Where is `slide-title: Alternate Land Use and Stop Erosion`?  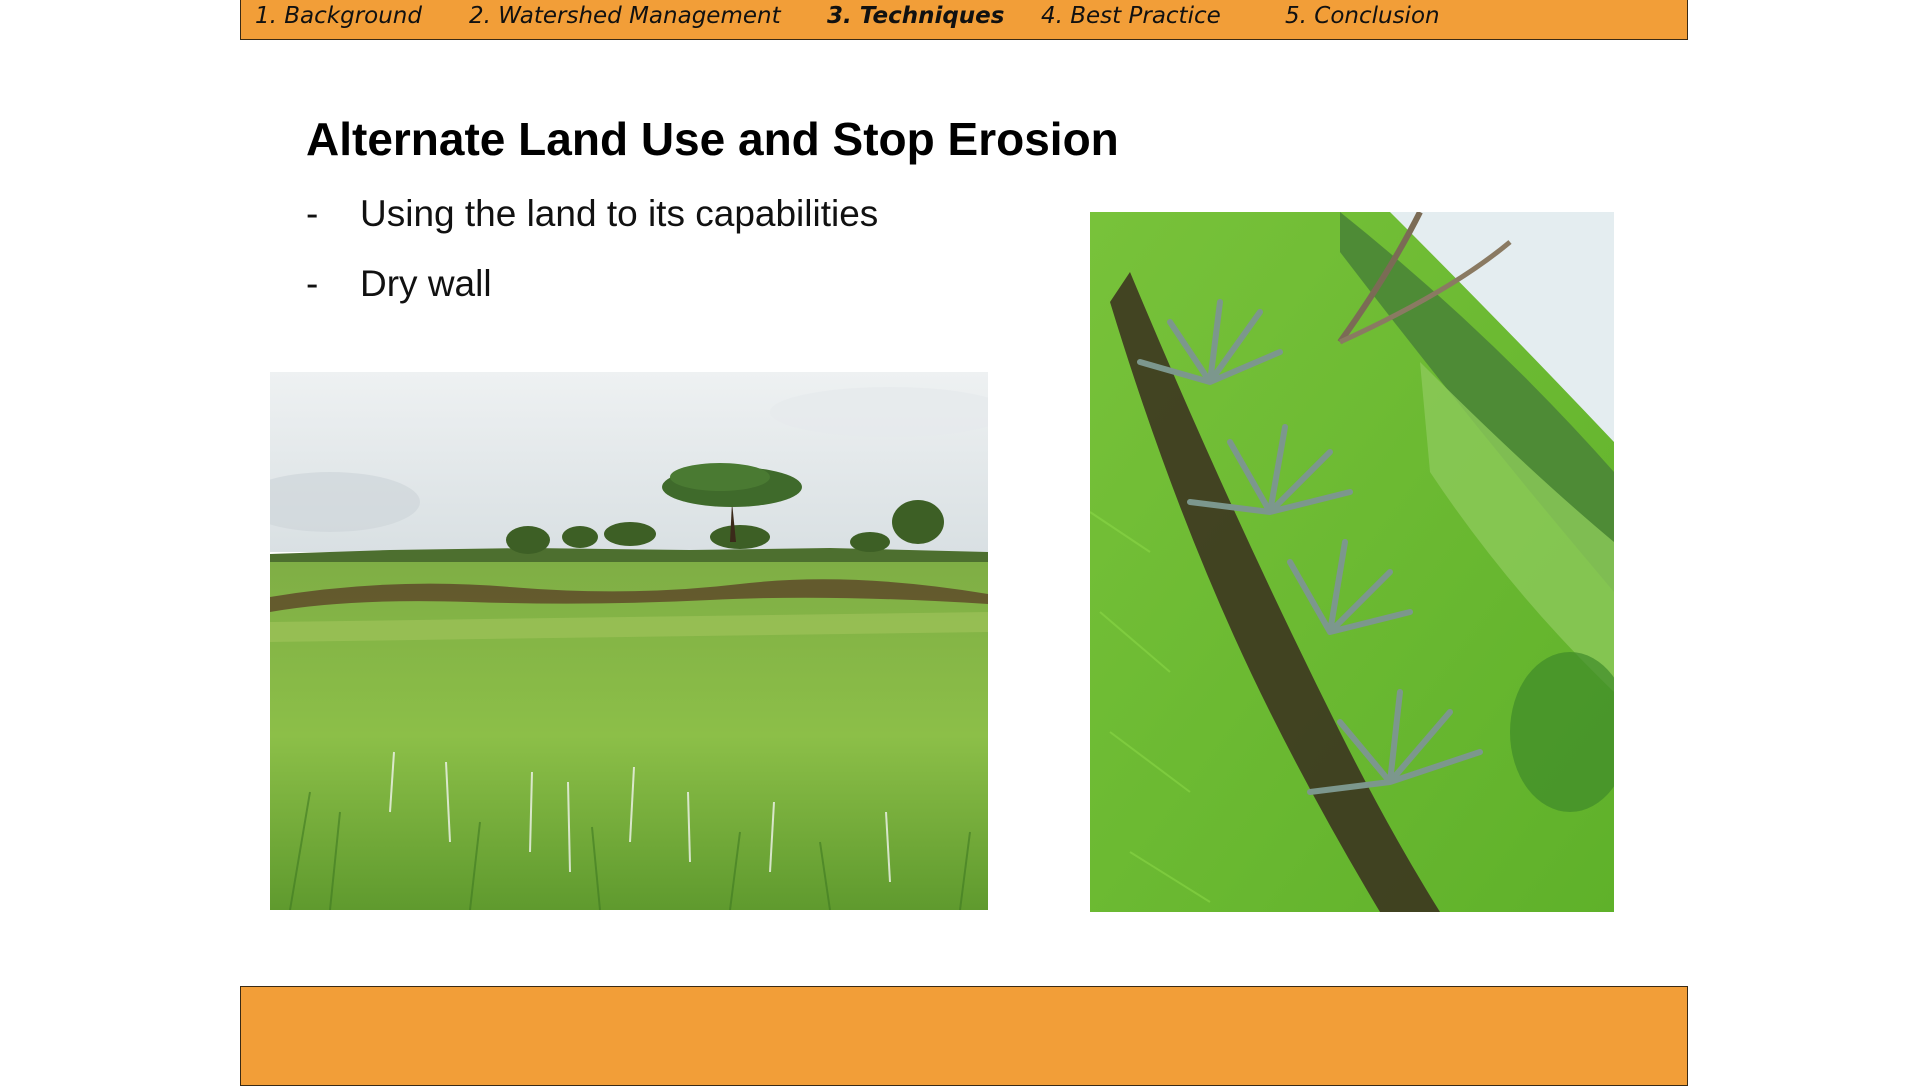 slide-title: Alternate Land Use and Stop Erosion is located at coordinates (712, 139).